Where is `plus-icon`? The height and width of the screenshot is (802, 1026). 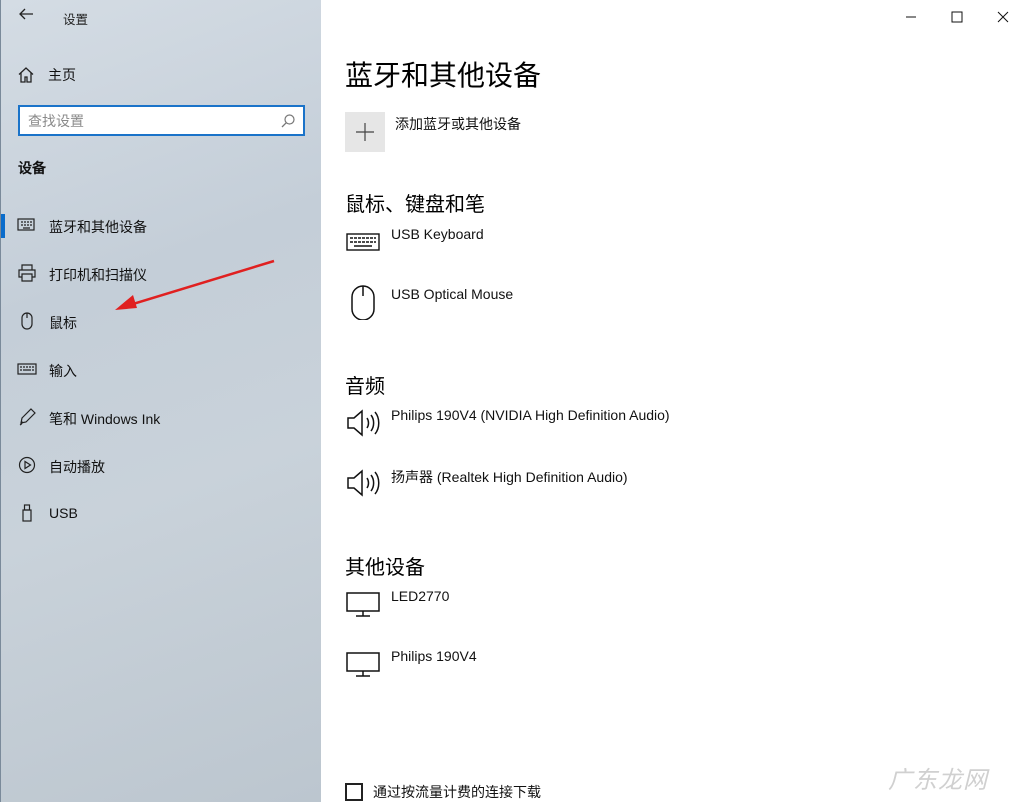 plus-icon is located at coordinates (365, 132).